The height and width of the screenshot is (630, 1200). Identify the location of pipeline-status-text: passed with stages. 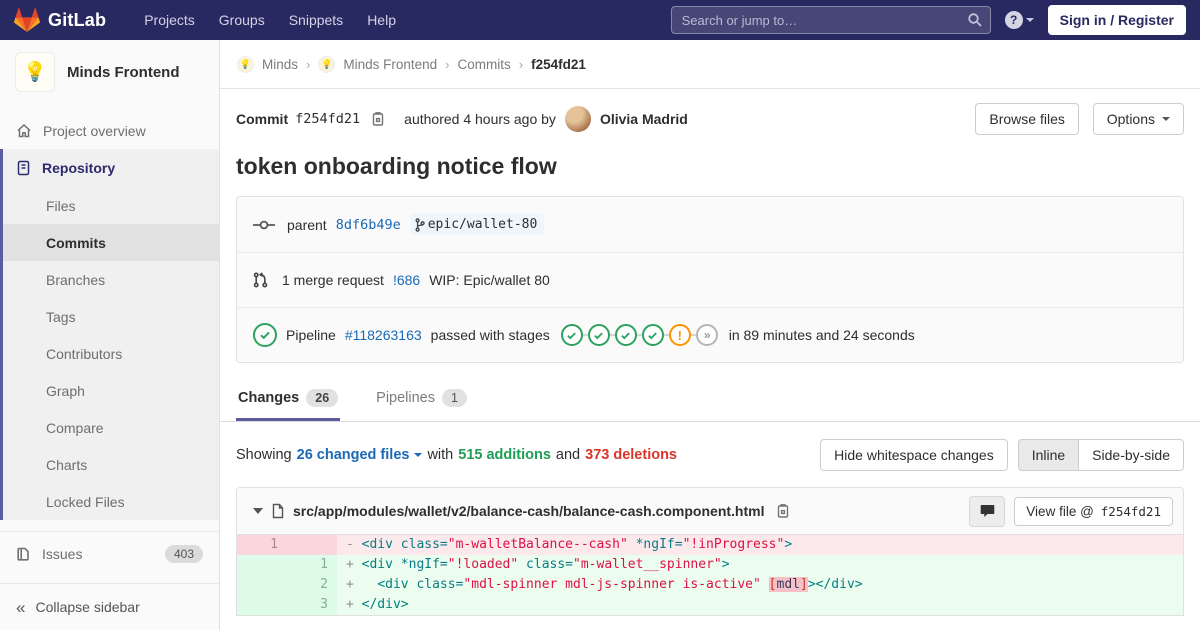
(490, 335).